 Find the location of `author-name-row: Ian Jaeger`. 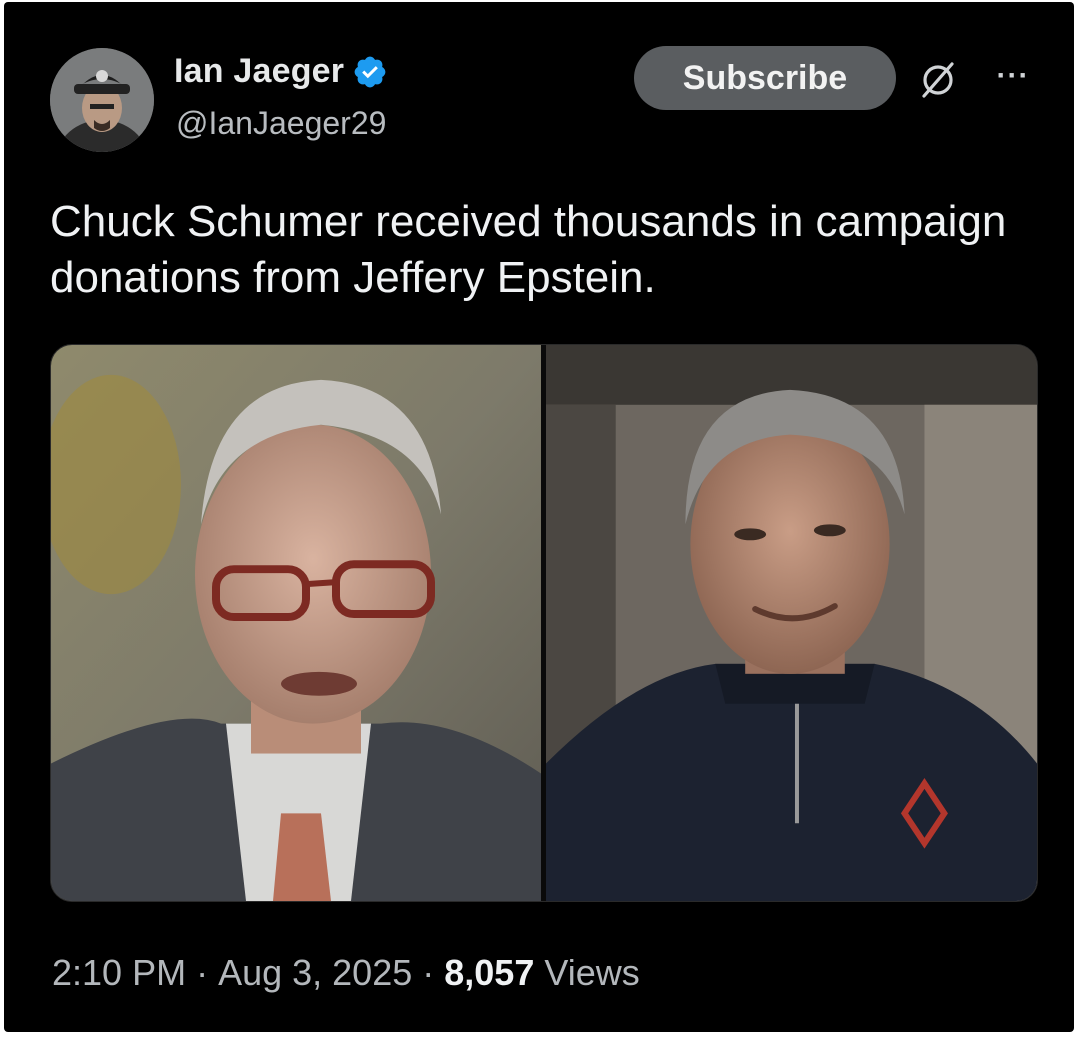

author-name-row: Ian Jaeger is located at coordinates (281, 71).